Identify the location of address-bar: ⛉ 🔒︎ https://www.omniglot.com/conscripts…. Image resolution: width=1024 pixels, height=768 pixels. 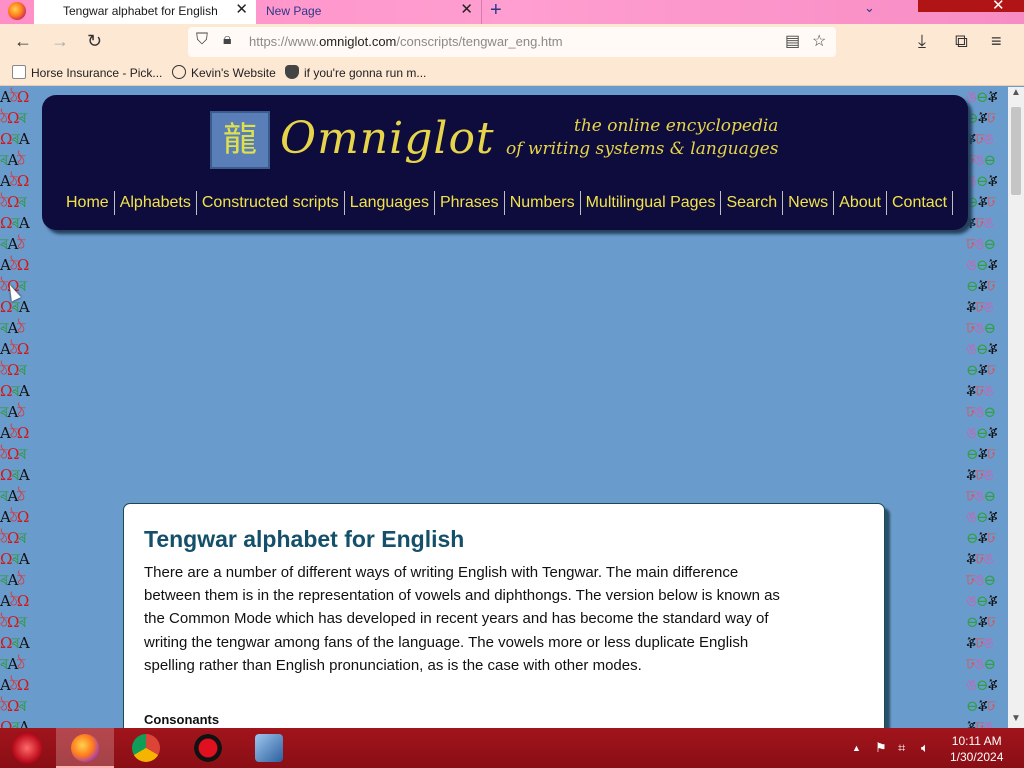
(512, 42).